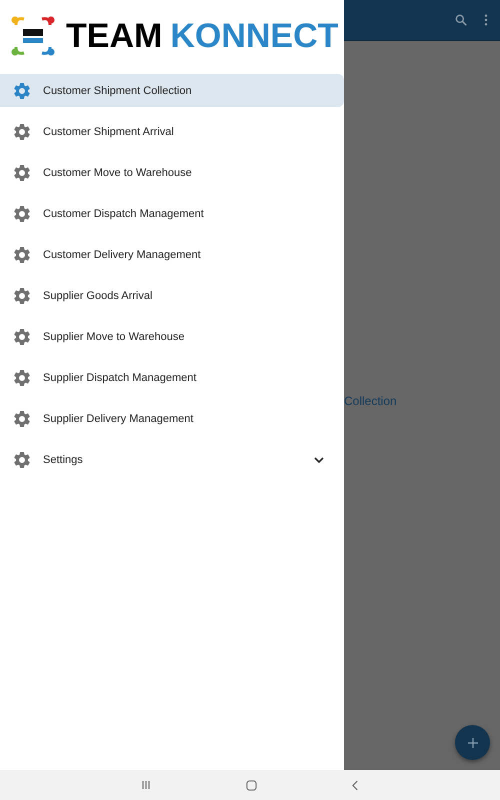 This screenshot has width=500, height=800. Describe the element at coordinates (172, 172) in the screenshot. I see `drawer-item: Customer Move to Warehouse` at that location.